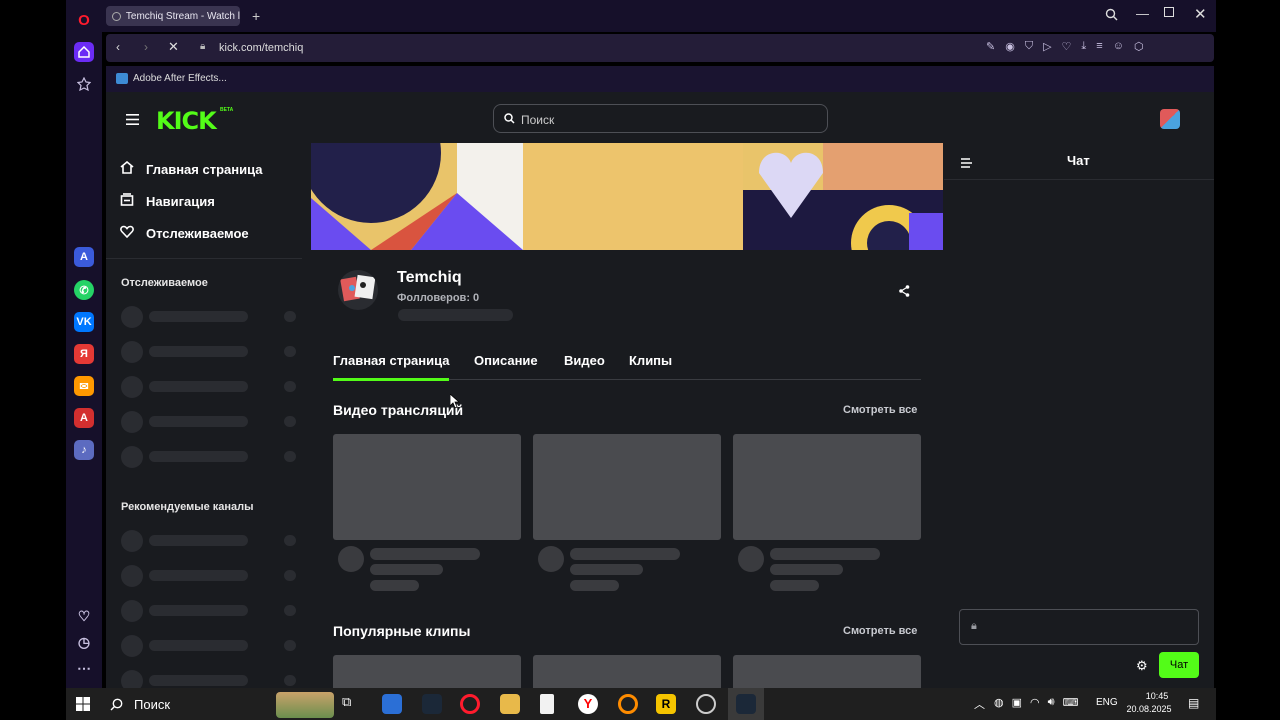 The image size is (1280, 720). I want to click on yandex-icon: Я, so click(84, 354).